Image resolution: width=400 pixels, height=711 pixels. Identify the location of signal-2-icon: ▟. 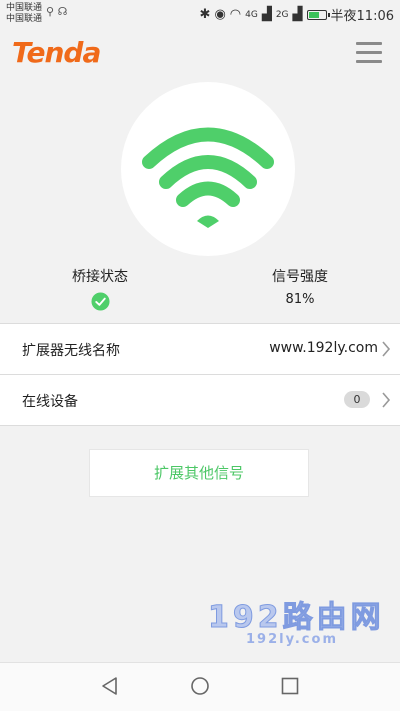
(297, 14).